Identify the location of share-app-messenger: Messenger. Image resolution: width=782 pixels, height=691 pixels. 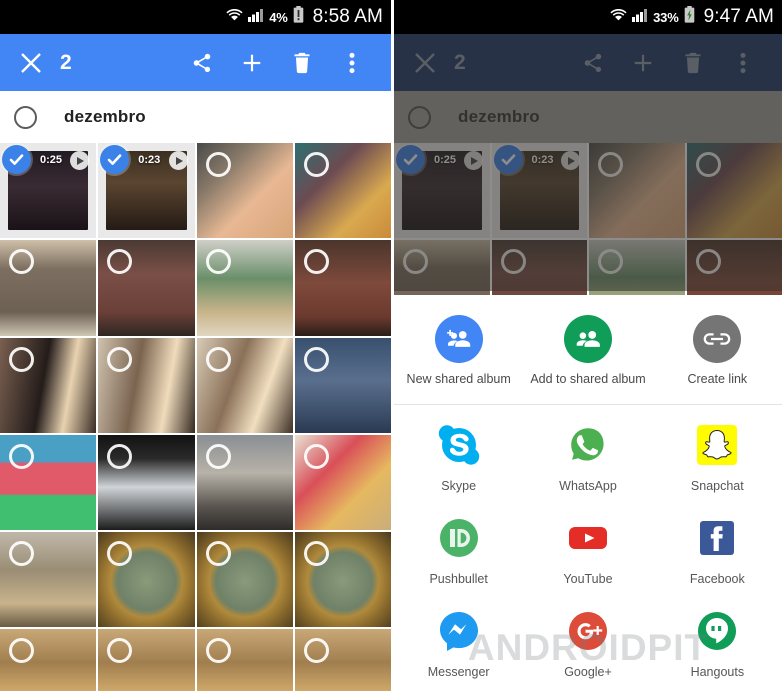
(458, 643).